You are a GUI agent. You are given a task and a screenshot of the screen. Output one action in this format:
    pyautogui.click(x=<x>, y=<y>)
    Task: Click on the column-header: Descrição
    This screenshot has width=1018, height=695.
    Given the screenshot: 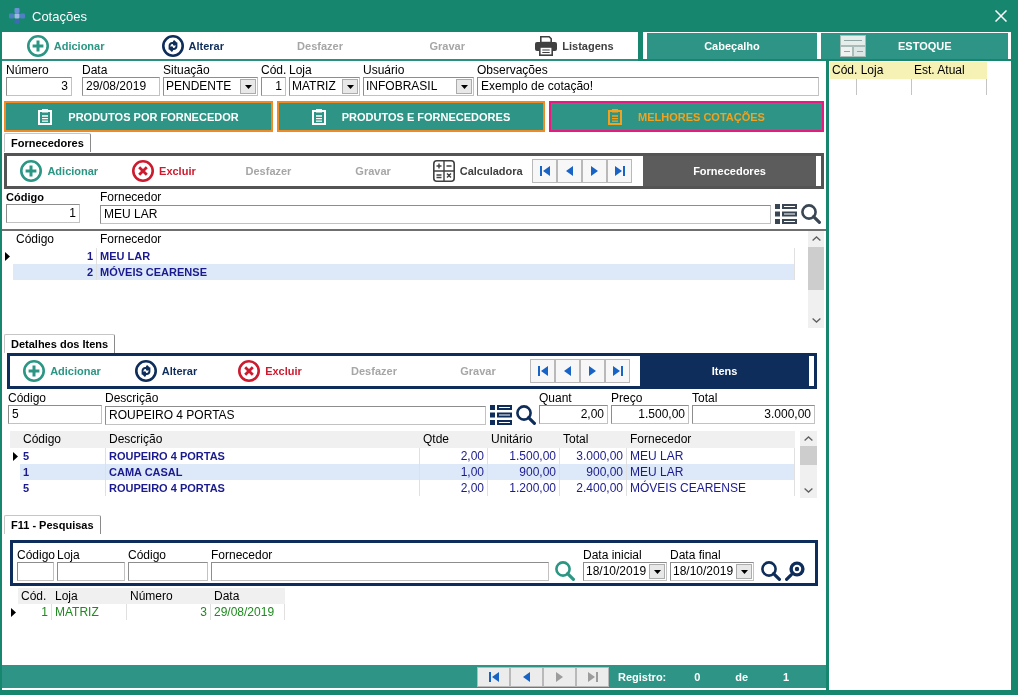 What is the action you would take?
    pyautogui.click(x=136, y=439)
    